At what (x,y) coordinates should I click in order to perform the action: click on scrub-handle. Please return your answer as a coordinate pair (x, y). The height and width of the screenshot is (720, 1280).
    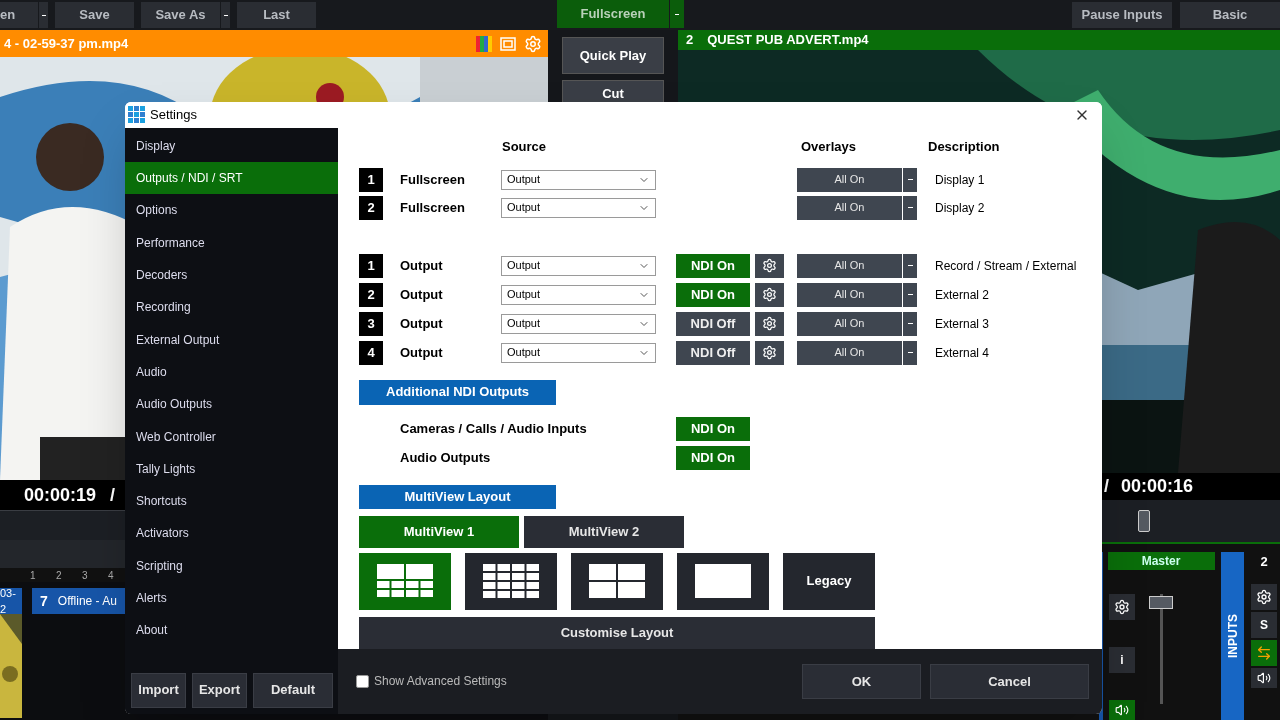
    Looking at the image, I should click on (1144, 520).